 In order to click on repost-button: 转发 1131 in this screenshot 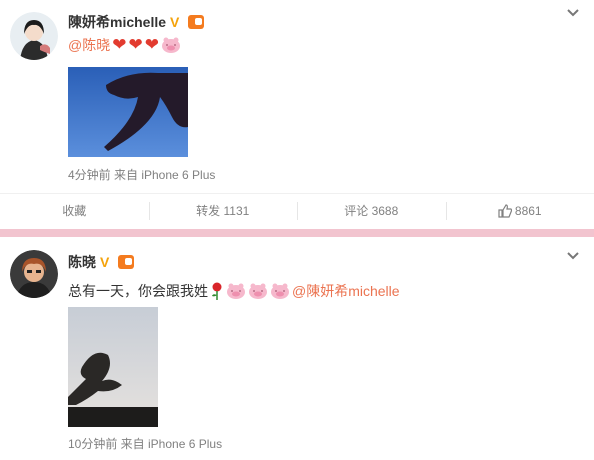, I will do `click(223, 210)`.